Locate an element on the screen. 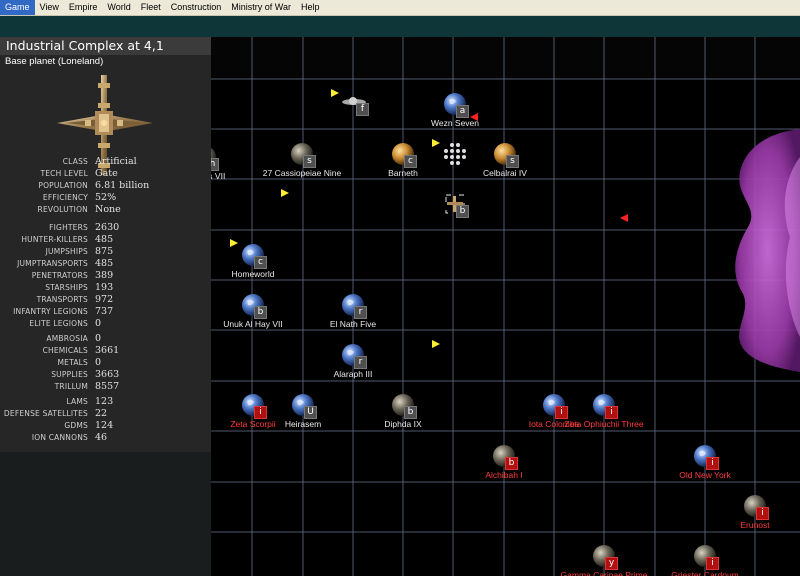 The height and width of the screenshot is (576, 800). stat-value: 3661 is located at coordinates (107, 350).